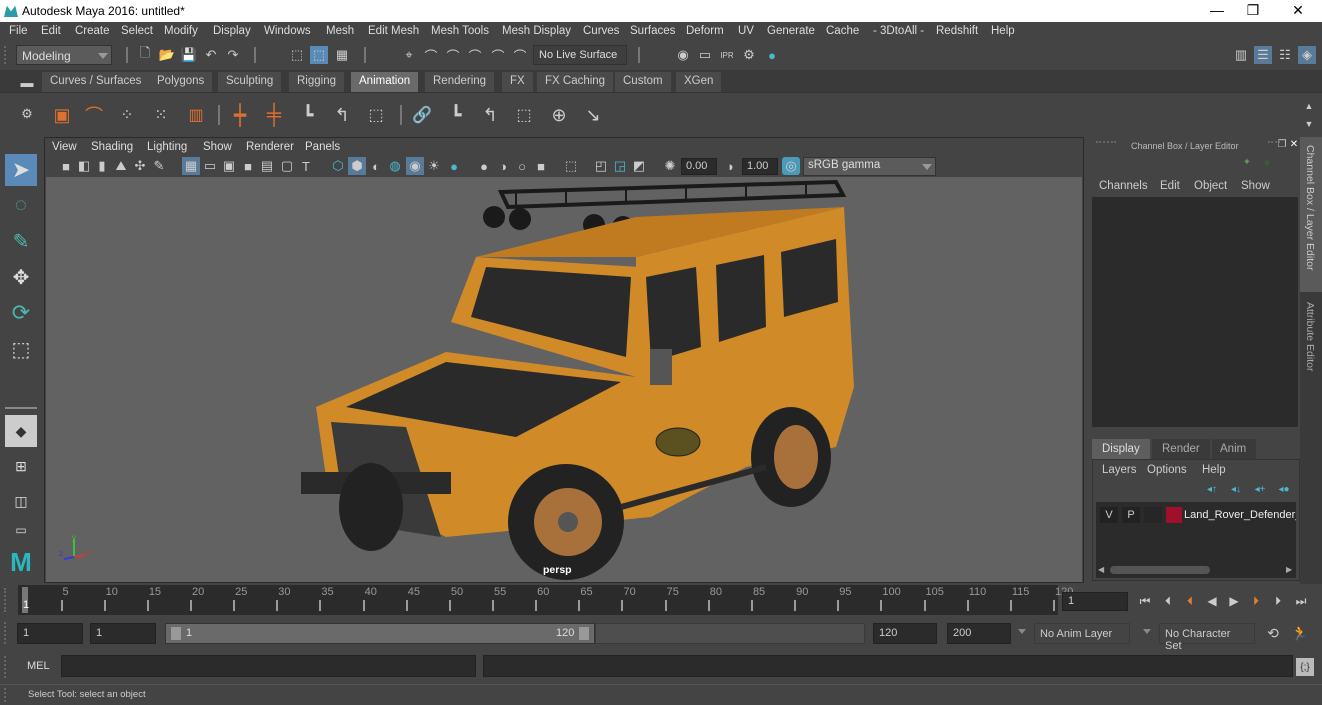  I want to click on shelf-scroll-down-icon: ▼, so click(1309, 124).